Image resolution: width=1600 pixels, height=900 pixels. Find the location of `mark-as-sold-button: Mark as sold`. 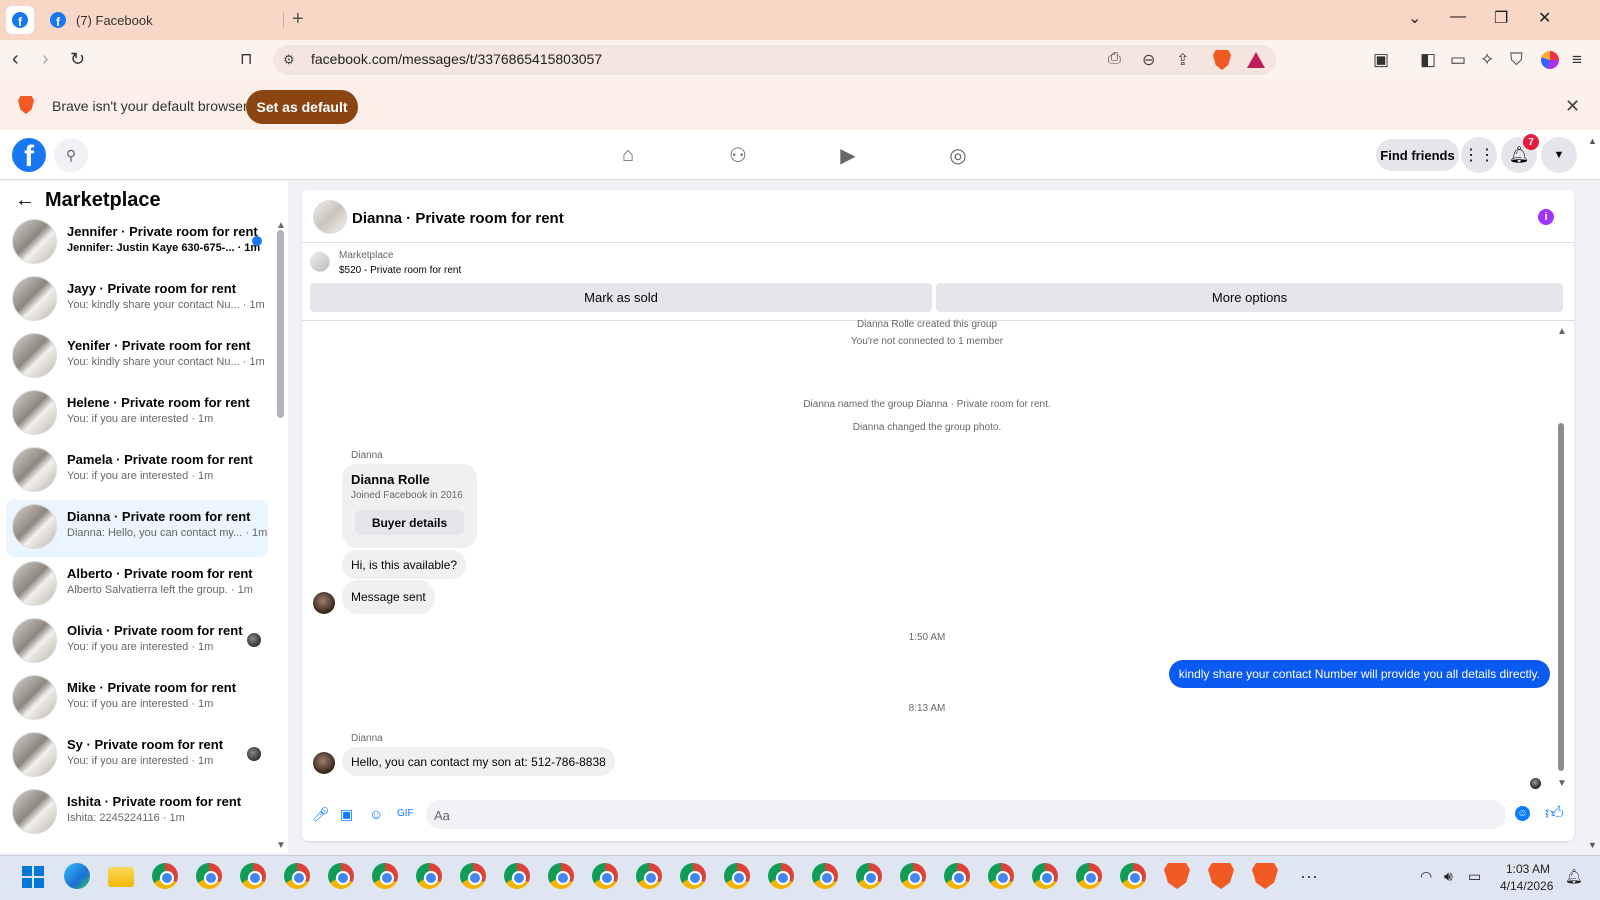

mark-as-sold-button: Mark as sold is located at coordinates (621, 297).